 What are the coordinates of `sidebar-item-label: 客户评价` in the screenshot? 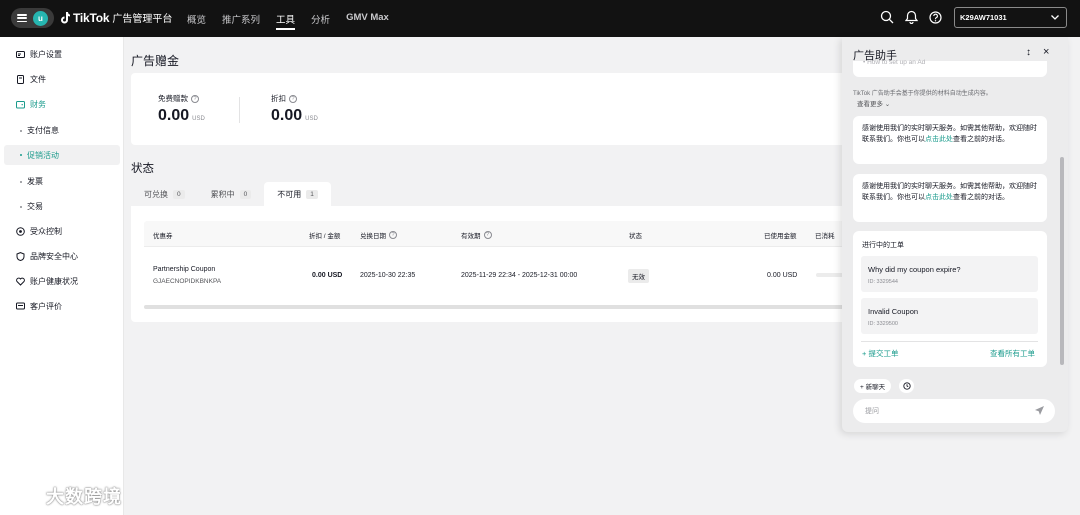 It's located at (46, 306).